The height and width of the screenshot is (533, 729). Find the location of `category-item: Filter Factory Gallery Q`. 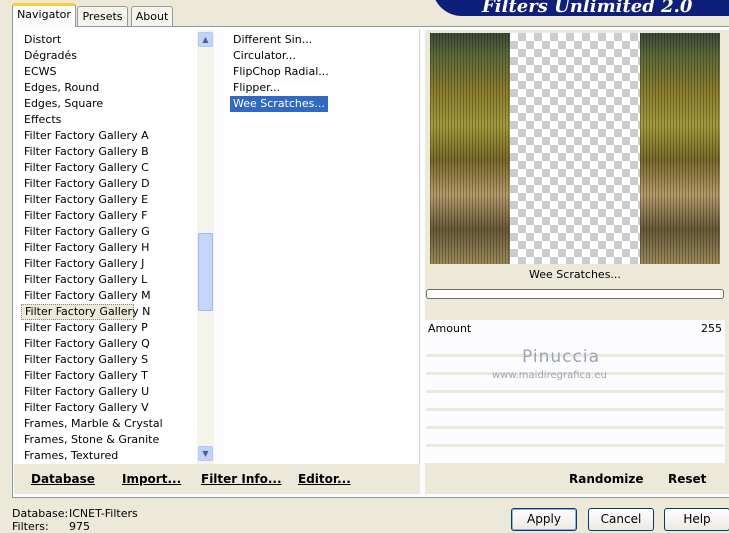

category-item: Filter Factory Gallery Q is located at coordinates (109, 344).